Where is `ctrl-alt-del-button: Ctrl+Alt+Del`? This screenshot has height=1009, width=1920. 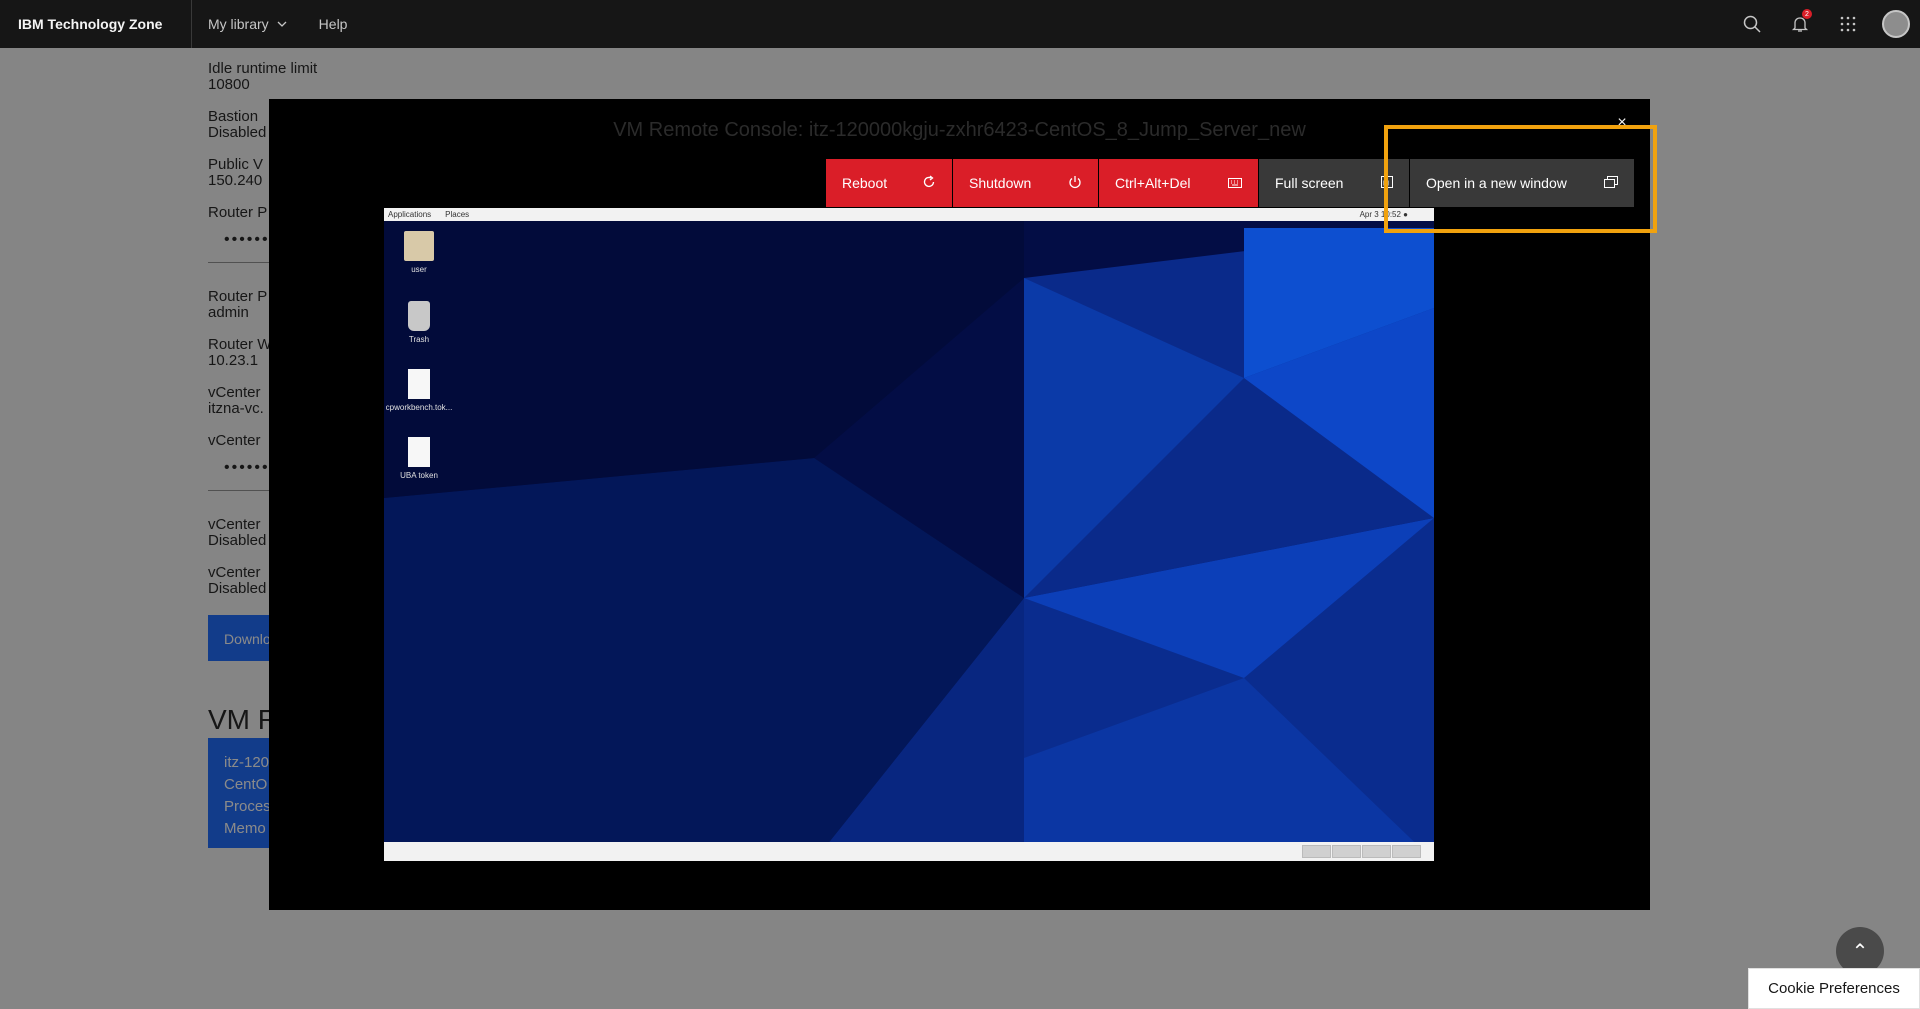
ctrl-alt-del-button: Ctrl+Alt+Del is located at coordinates (1178, 183).